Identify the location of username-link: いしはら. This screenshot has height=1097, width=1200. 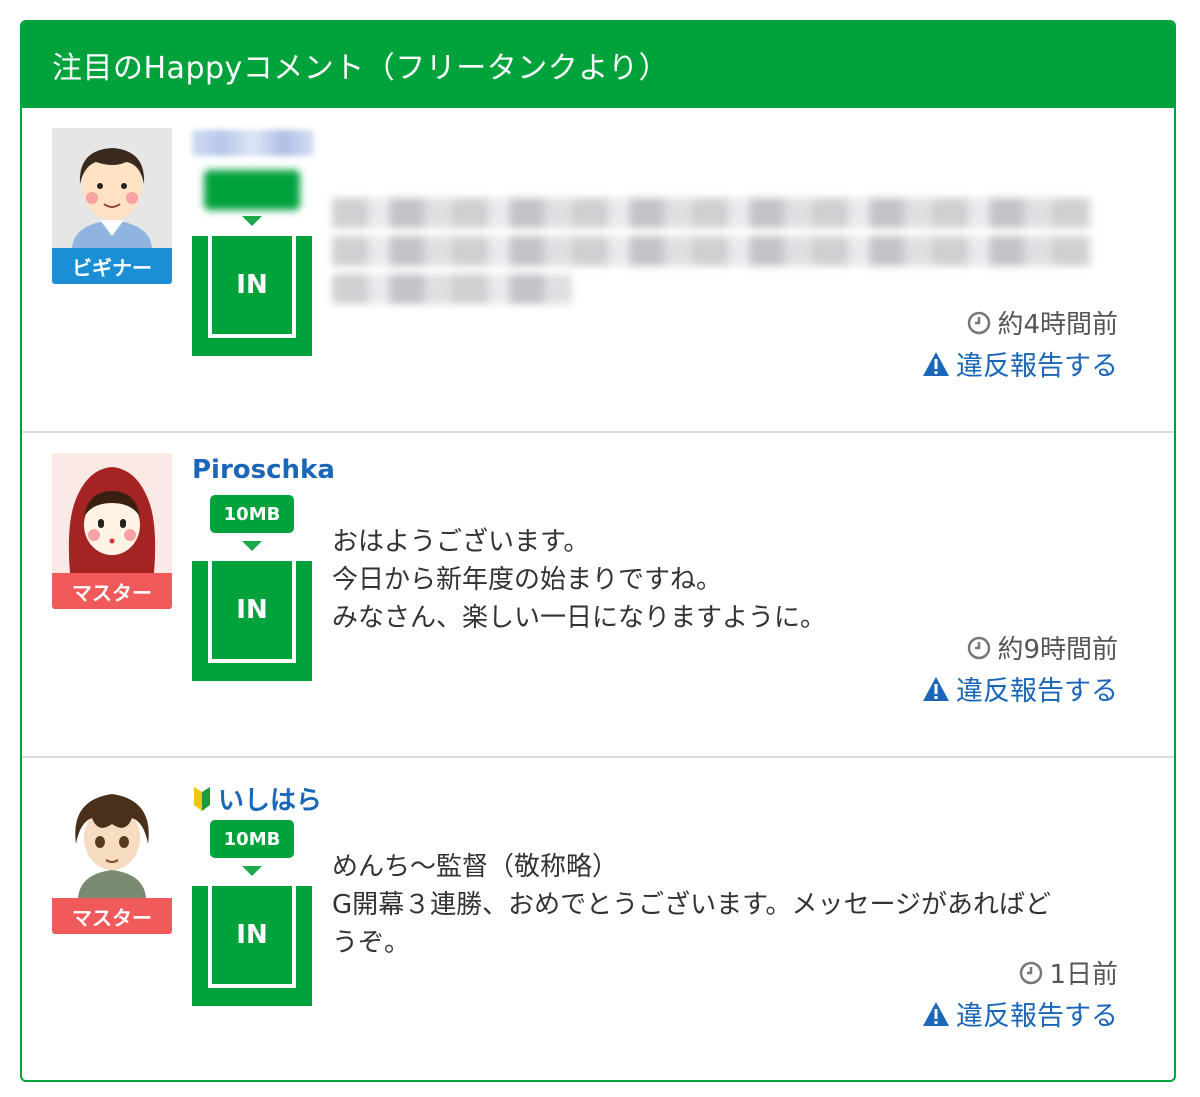
(257, 798).